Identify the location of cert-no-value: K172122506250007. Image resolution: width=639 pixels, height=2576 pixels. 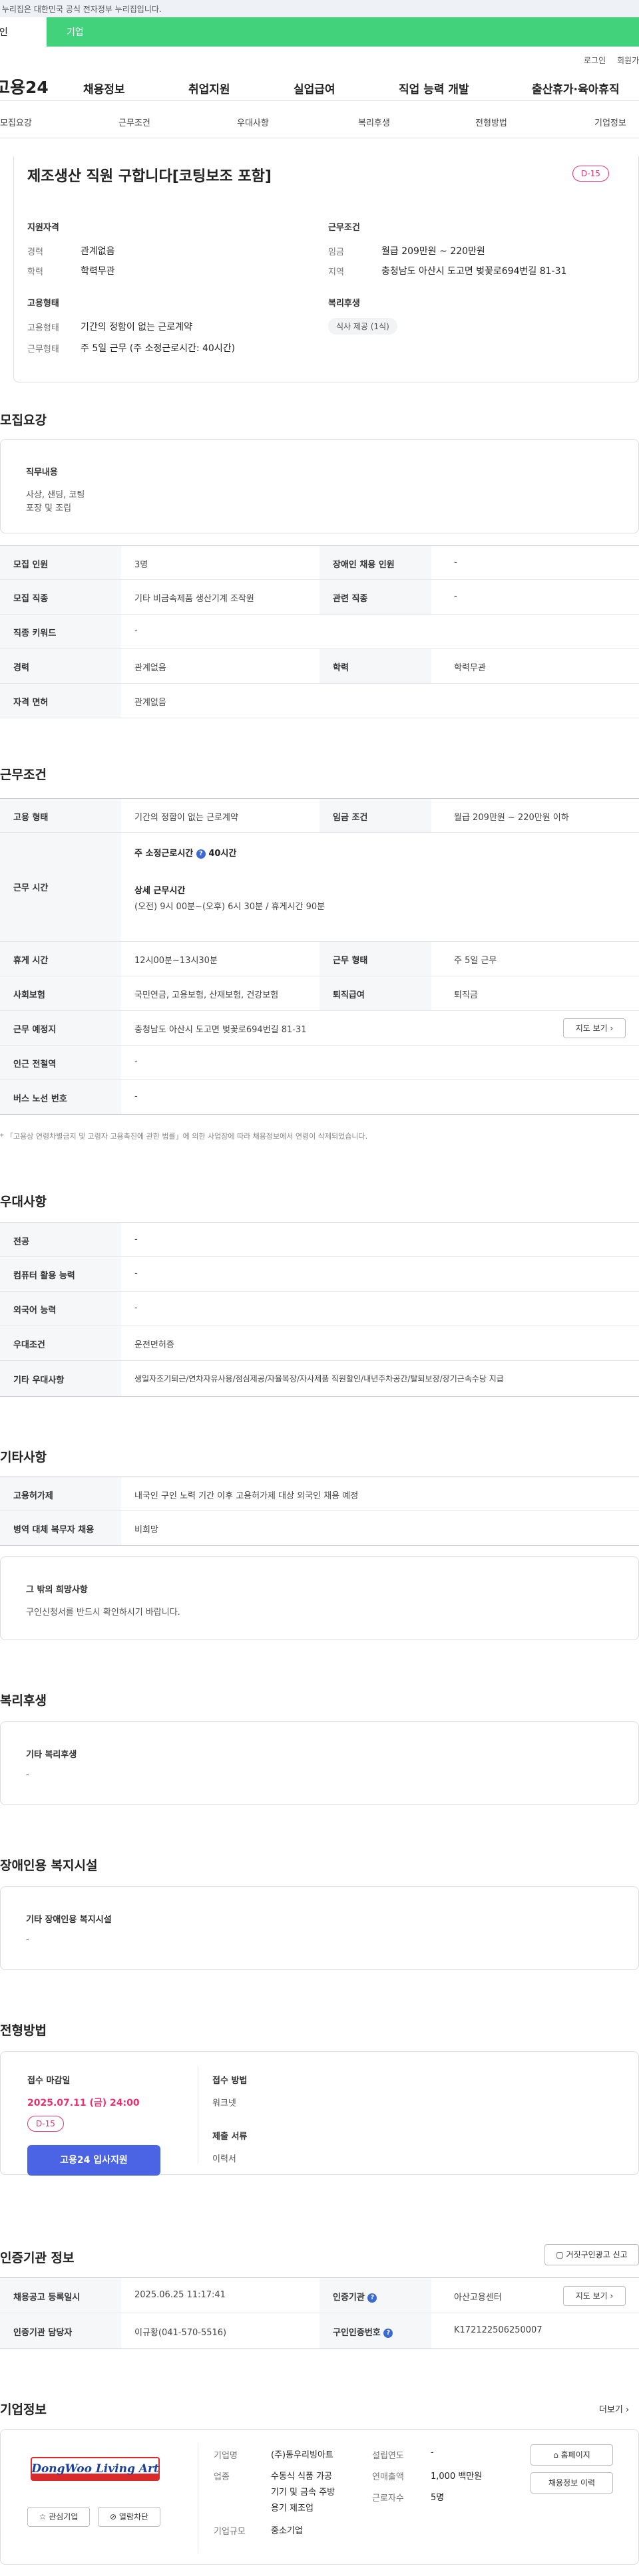
(498, 2330).